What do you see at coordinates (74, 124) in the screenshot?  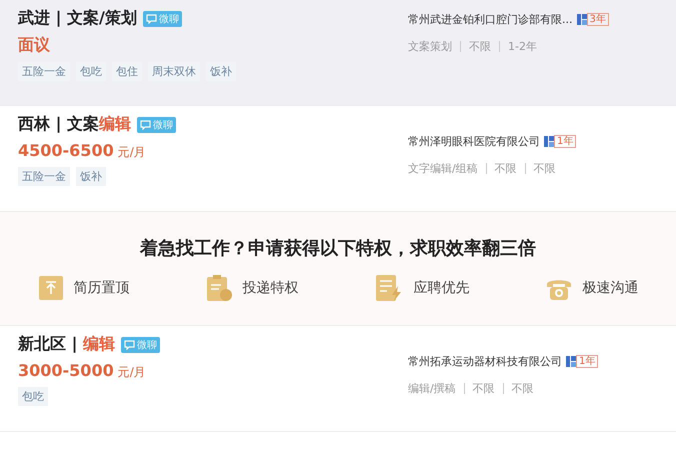 I see `job-title: 西林 | 文案编辑` at bounding box center [74, 124].